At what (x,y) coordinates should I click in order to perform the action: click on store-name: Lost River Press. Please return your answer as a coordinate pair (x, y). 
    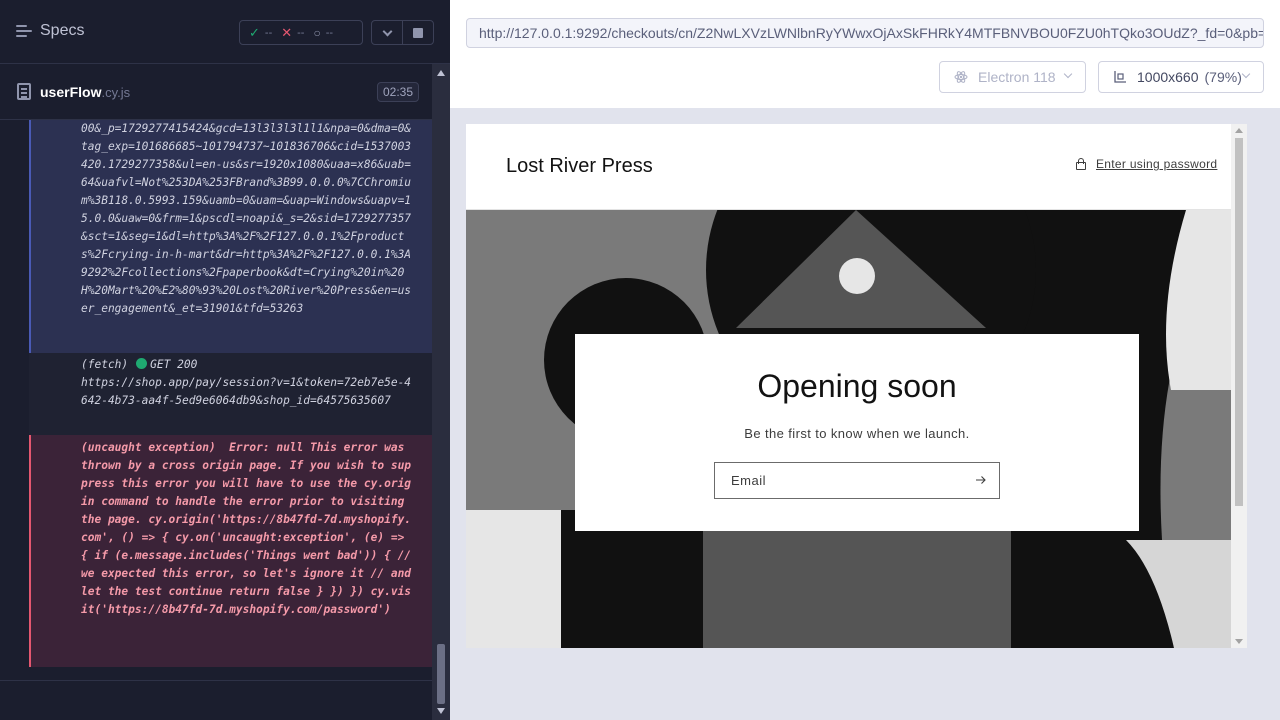
    Looking at the image, I should click on (579, 166).